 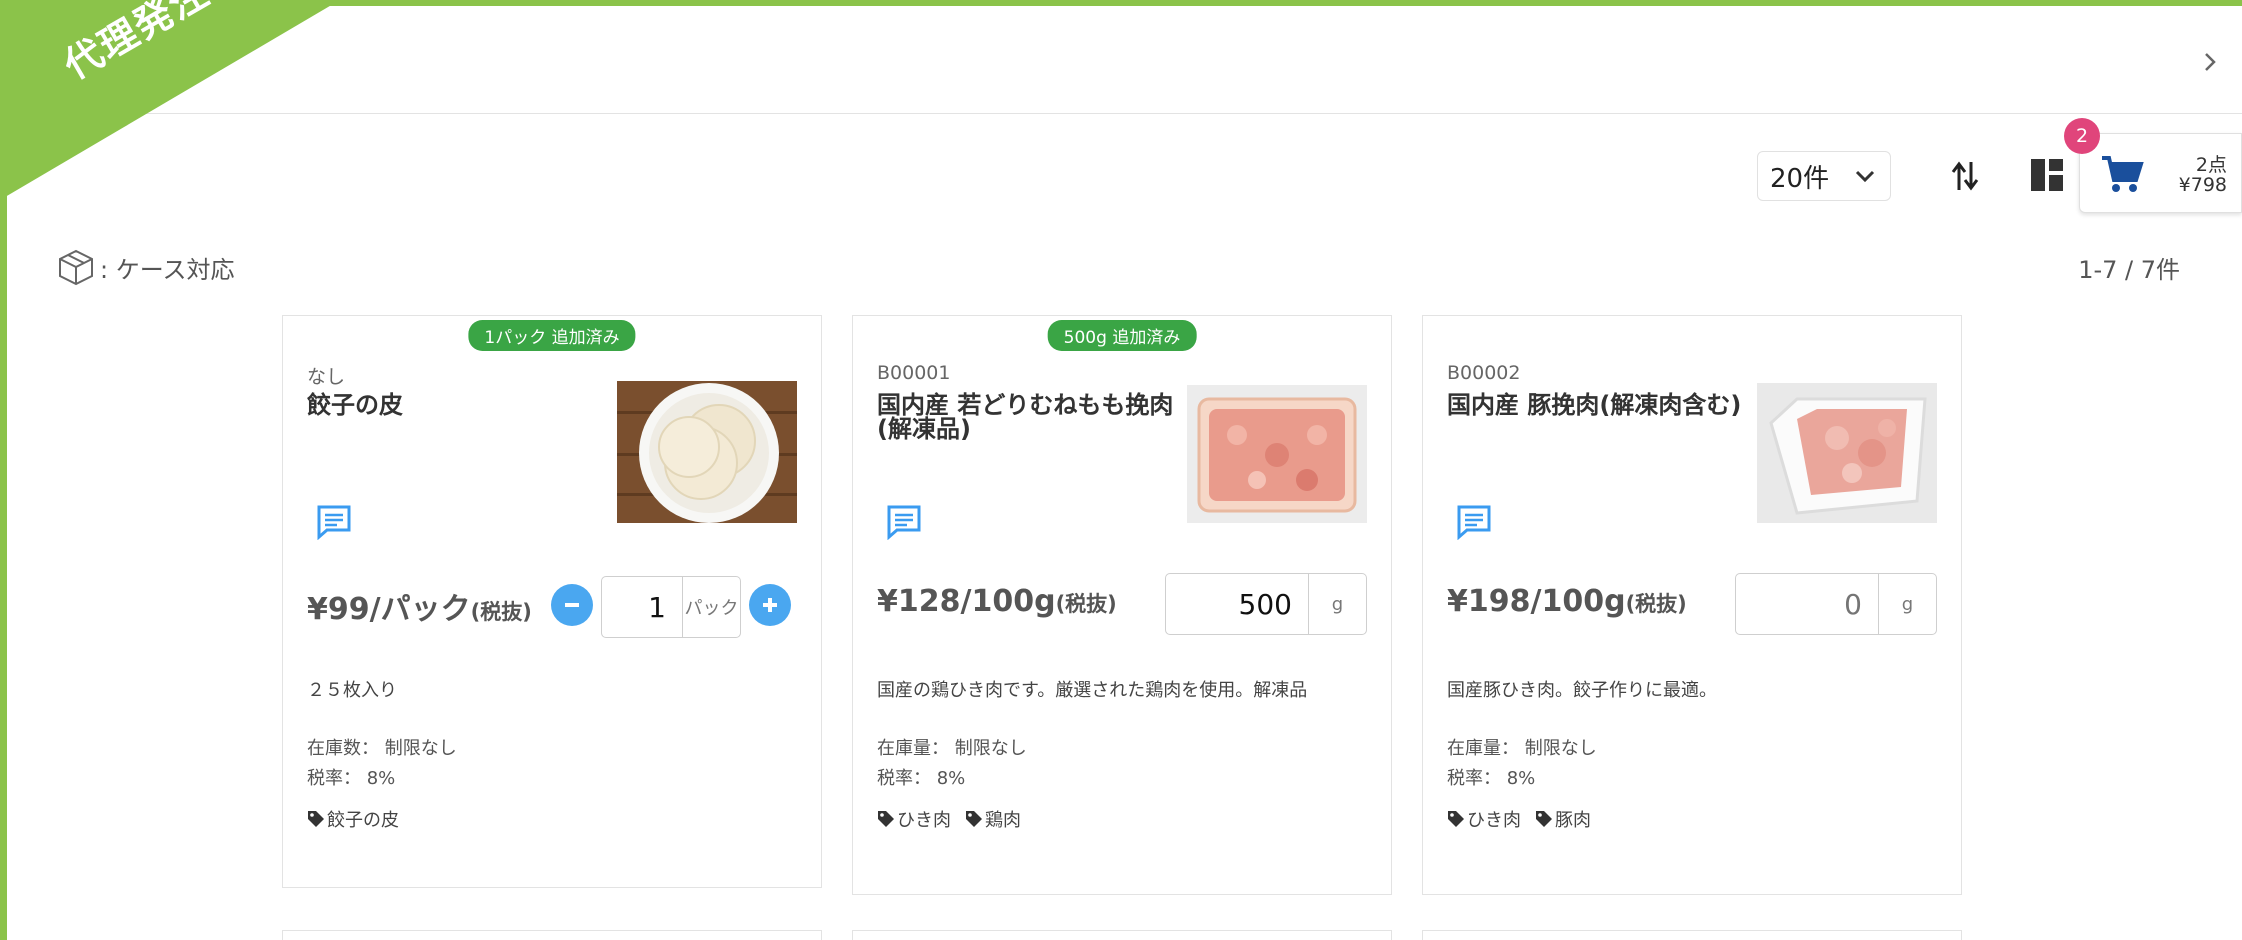 I want to click on product-name: 餃子の皮, so click(x=457, y=405).